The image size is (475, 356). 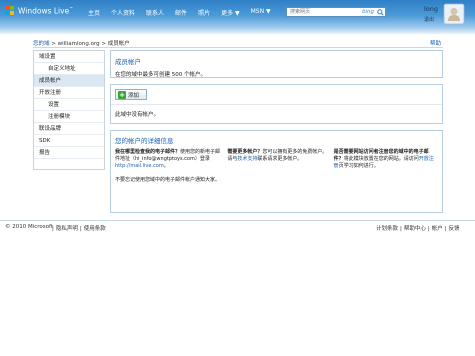 I want to click on search-box: bing, so click(x=336, y=12).